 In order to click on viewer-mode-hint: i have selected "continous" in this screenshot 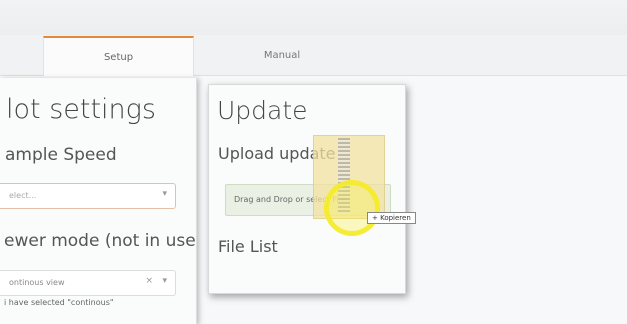, I will do `click(59, 302)`.